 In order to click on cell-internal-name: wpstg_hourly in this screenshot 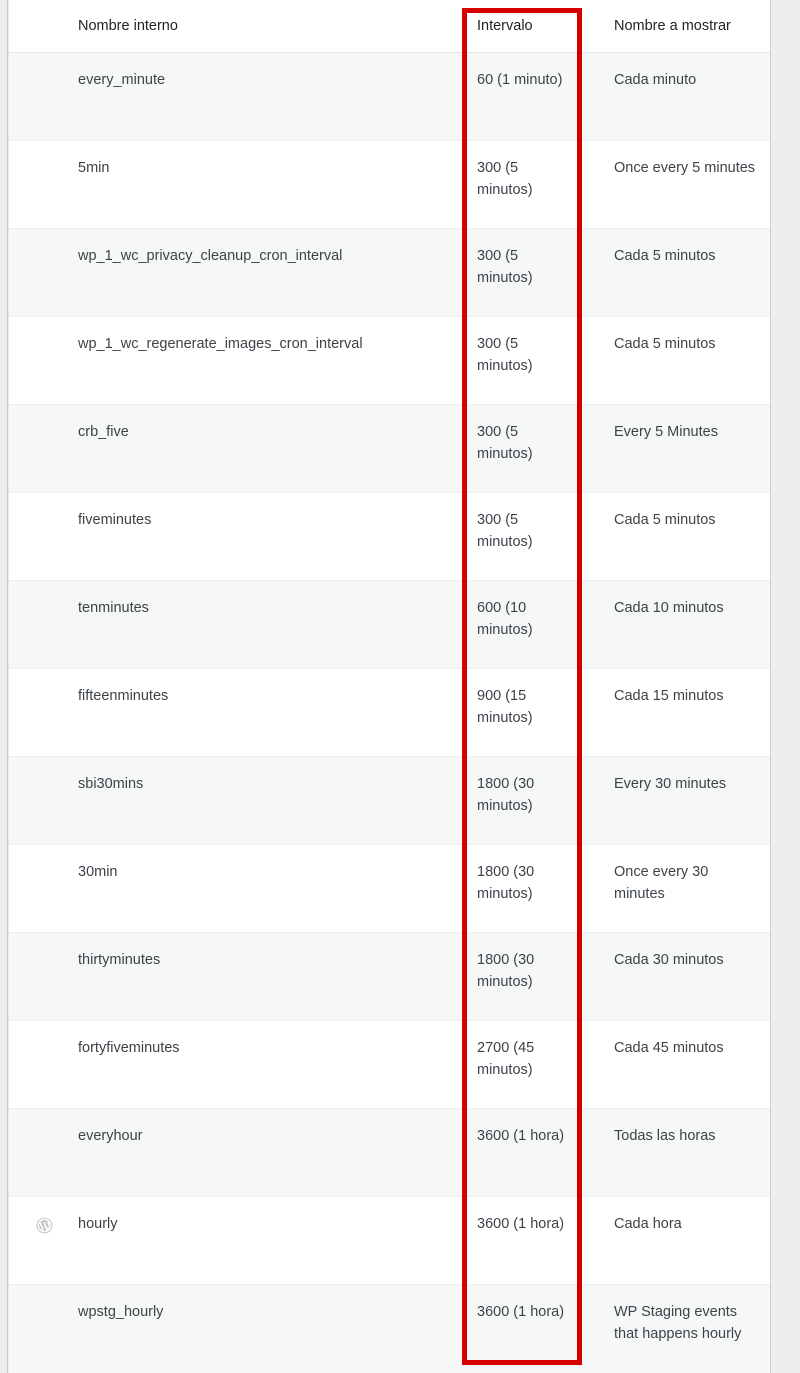, I will do `click(236, 1328)`.